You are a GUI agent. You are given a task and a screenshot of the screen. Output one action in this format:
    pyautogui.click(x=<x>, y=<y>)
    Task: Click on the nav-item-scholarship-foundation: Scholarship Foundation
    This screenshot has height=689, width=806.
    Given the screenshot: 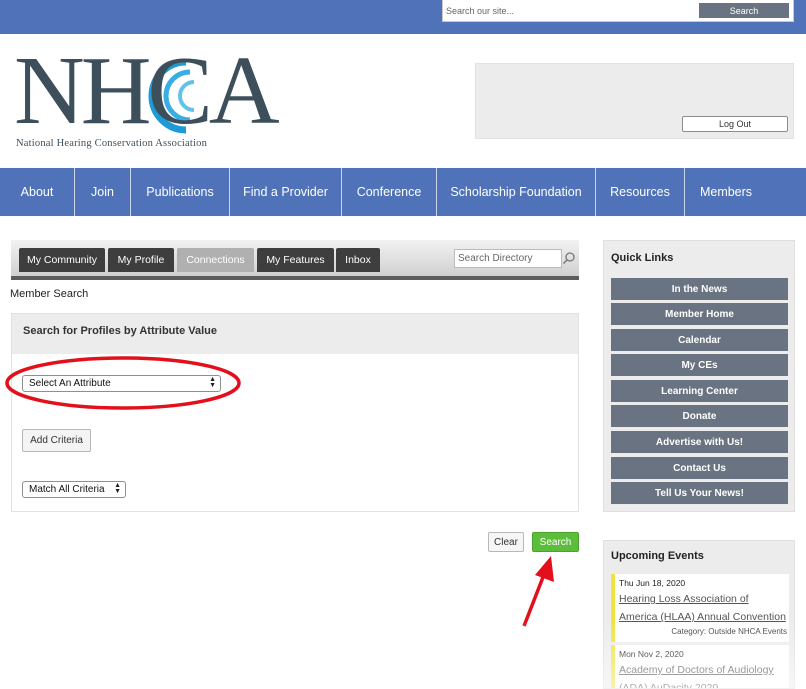 What is the action you would take?
    pyautogui.click(x=516, y=192)
    